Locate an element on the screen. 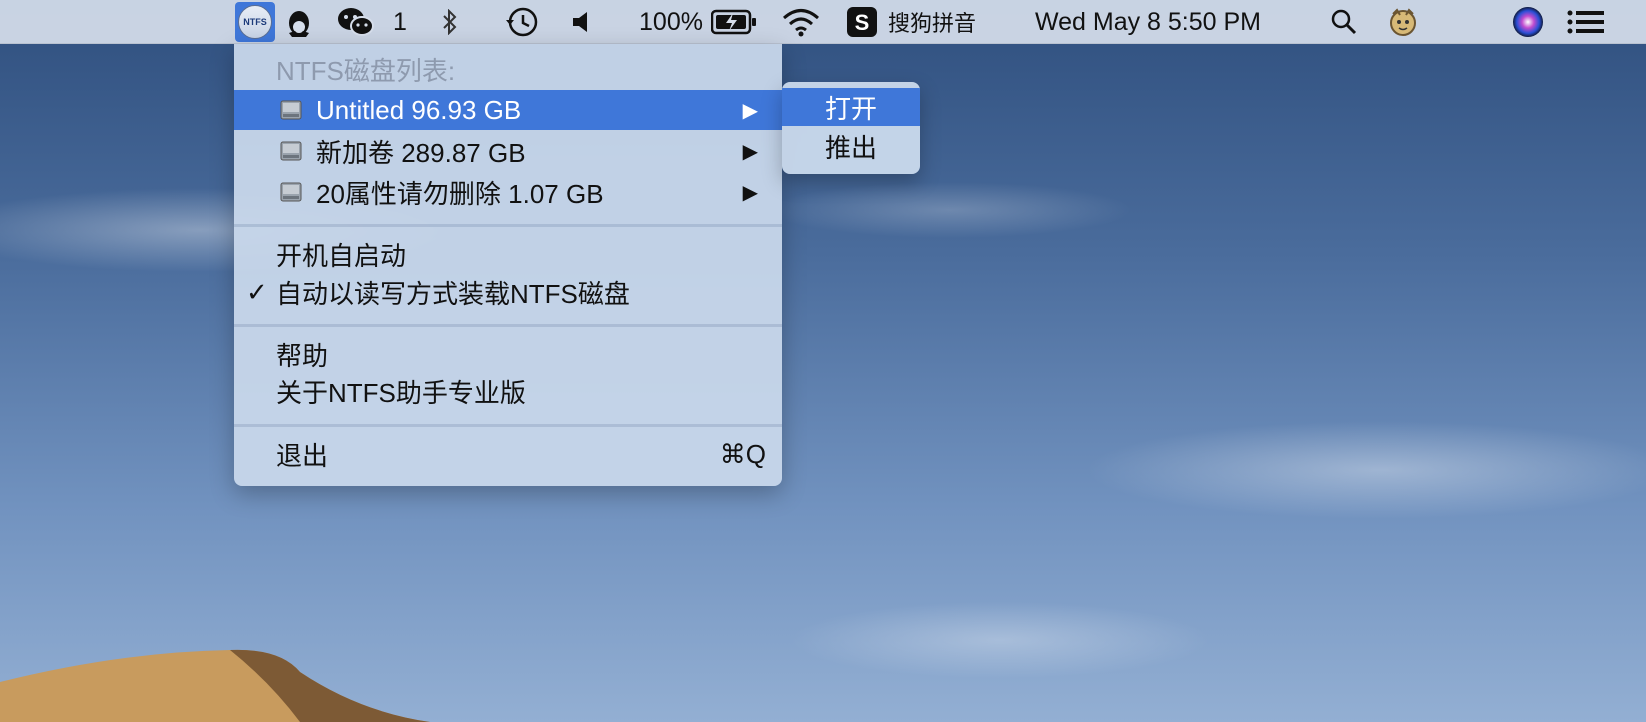 This screenshot has height=722, width=1646. battery-charging-icon is located at coordinates (734, 22).